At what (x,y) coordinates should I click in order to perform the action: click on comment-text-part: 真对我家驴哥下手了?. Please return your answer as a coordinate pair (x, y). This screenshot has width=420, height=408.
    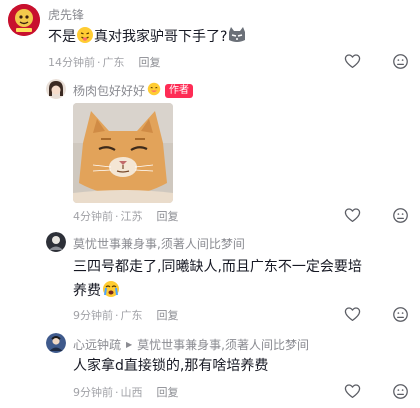
    Looking at the image, I should click on (161, 37).